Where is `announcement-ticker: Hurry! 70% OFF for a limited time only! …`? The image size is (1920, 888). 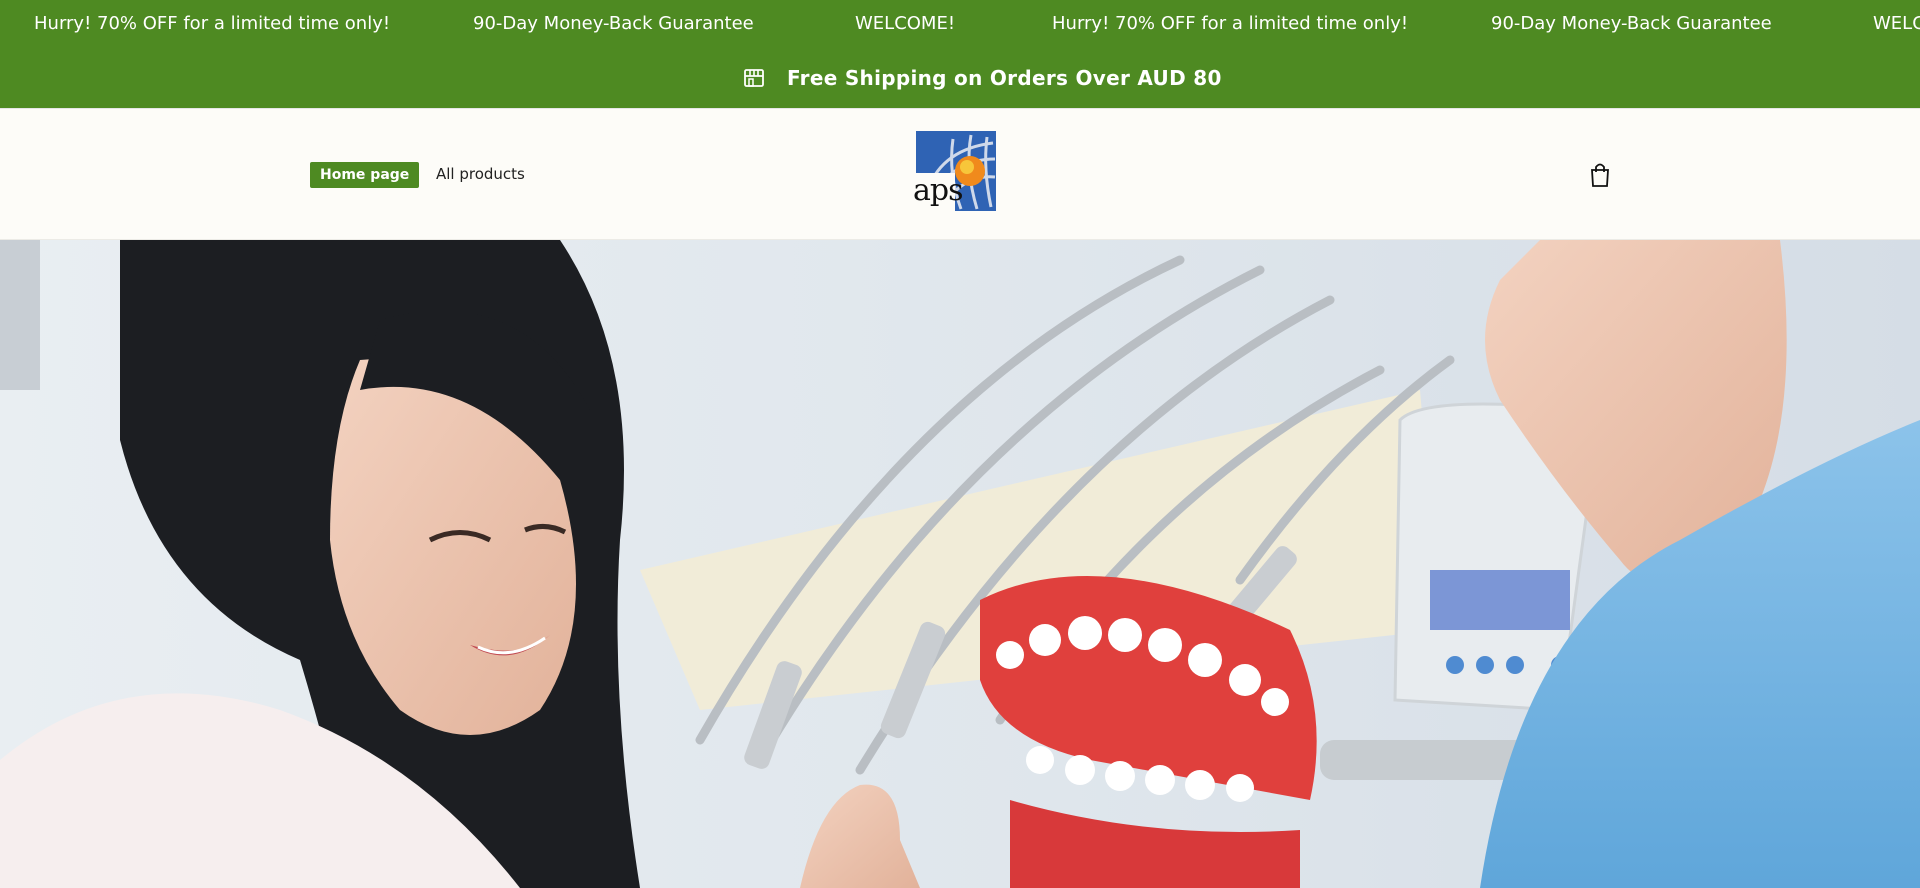 announcement-ticker: Hurry! 70% OFF for a limited time only! … is located at coordinates (960, 25).